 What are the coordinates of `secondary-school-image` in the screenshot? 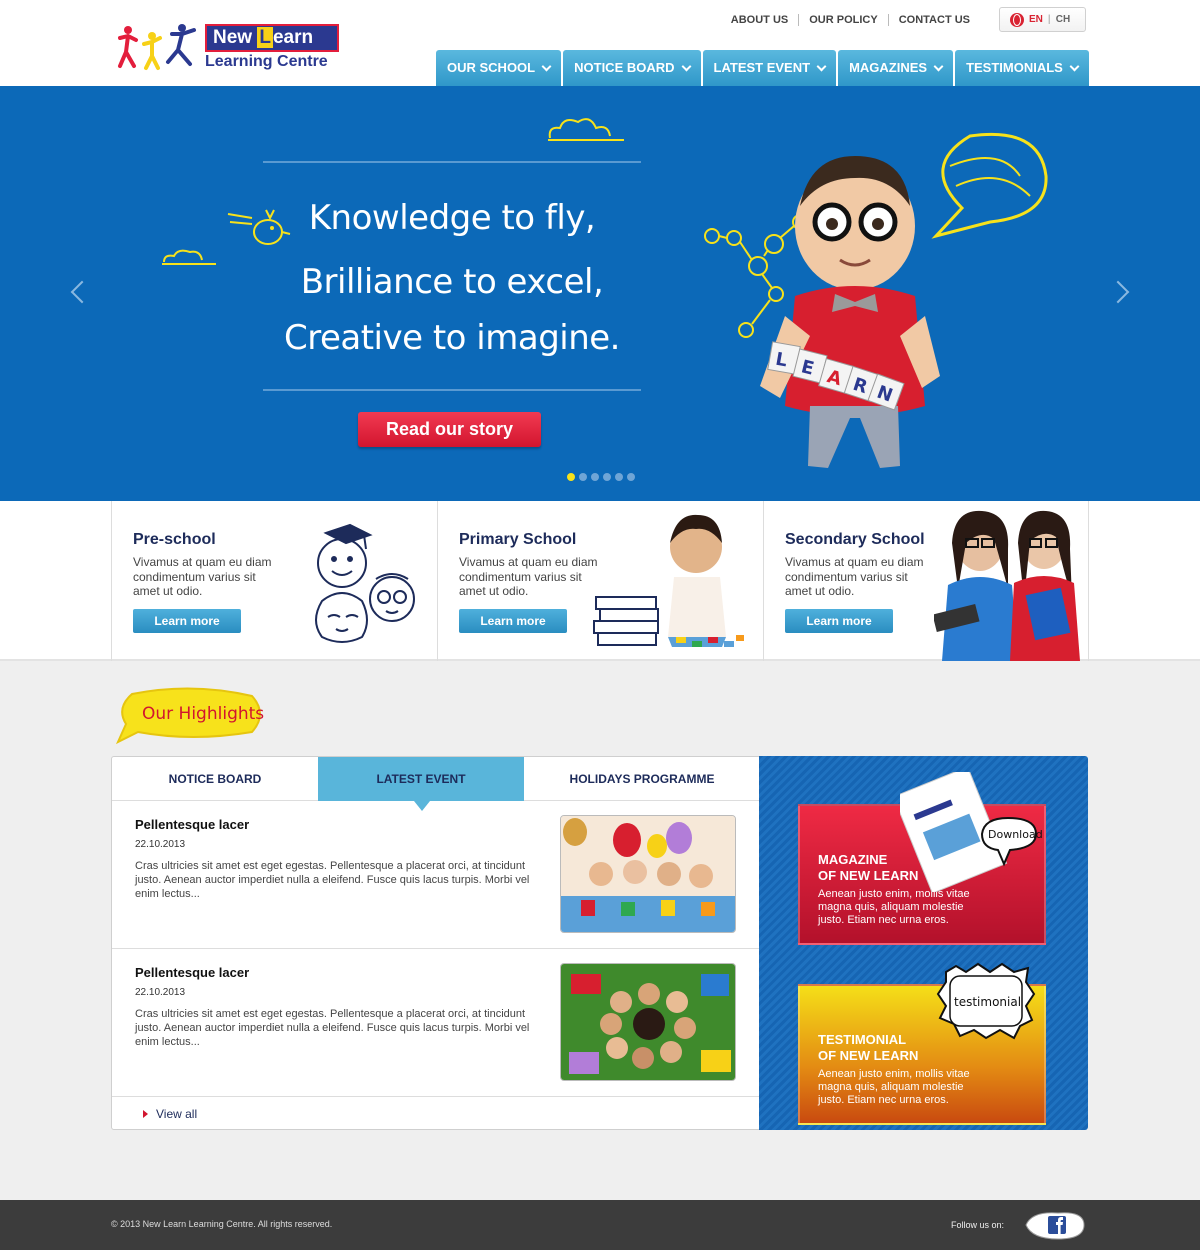 It's located at (1007, 585).